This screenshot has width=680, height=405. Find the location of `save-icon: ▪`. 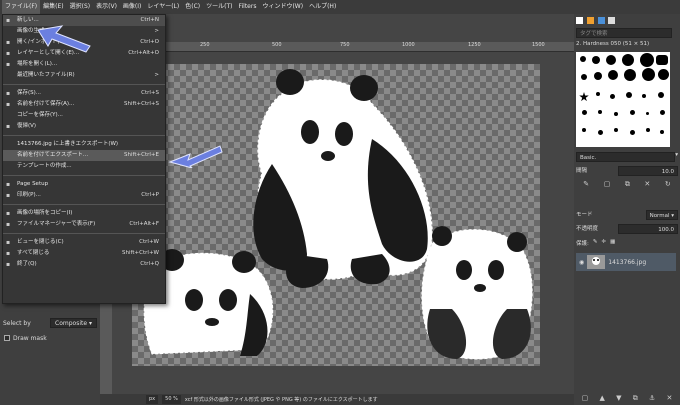

save-icon: ▪ is located at coordinates (8, 93).